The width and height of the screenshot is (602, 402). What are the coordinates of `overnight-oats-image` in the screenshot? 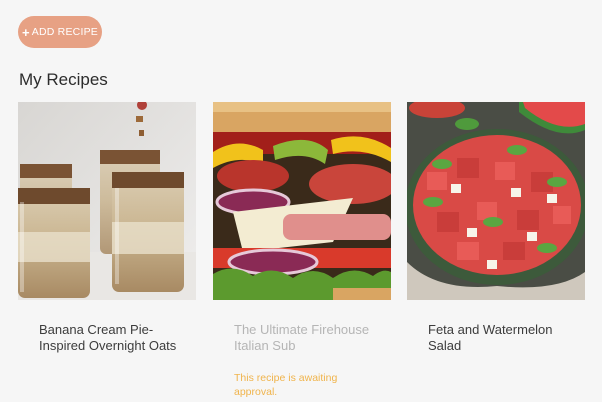 It's located at (107, 201).